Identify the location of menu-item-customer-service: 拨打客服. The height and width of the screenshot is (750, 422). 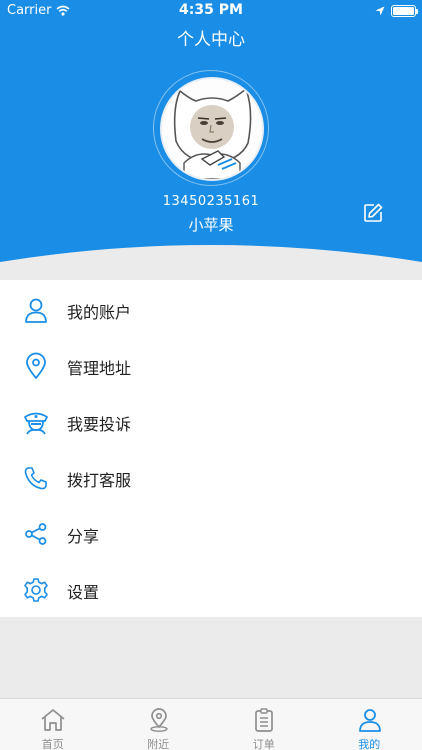
(211, 478).